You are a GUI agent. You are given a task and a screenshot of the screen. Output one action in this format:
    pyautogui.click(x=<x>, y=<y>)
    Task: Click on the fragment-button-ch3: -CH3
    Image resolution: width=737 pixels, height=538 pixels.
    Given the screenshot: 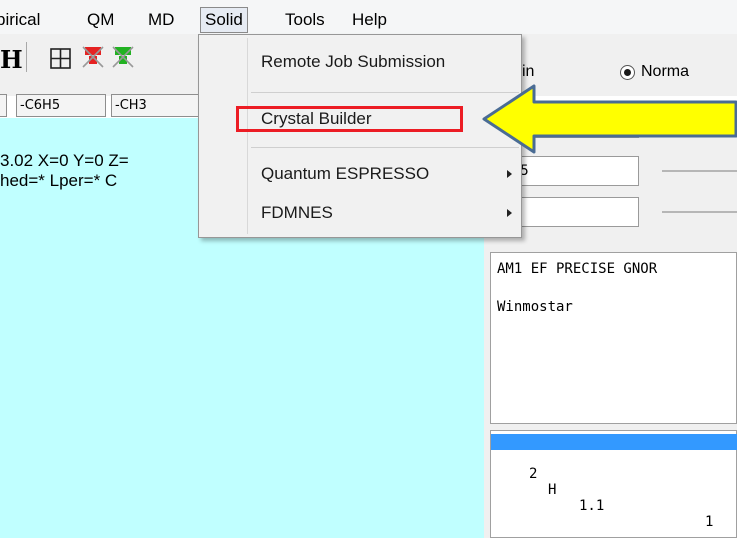 What is the action you would take?
    pyautogui.click(x=158, y=105)
    